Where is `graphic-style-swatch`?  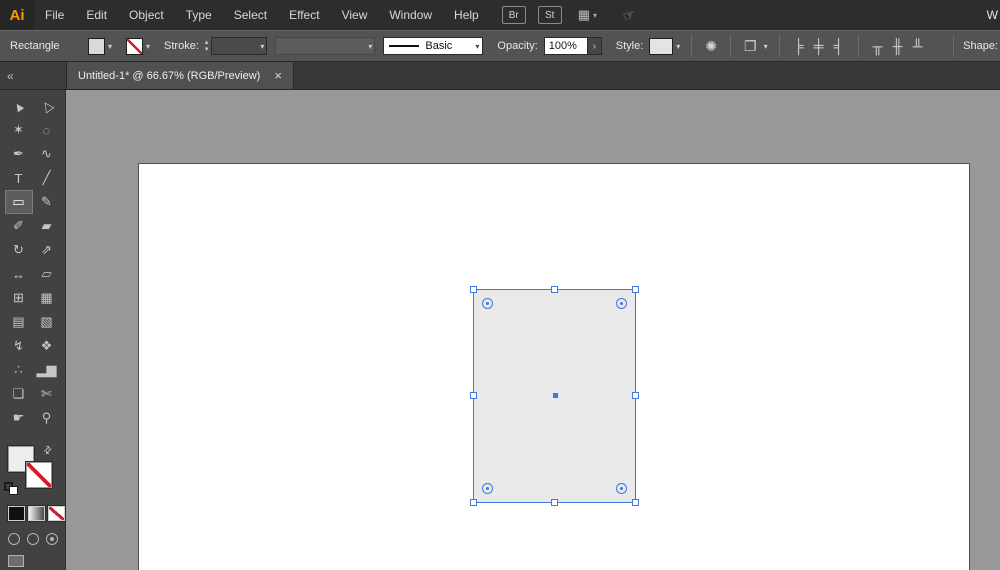
graphic-style-swatch is located at coordinates (661, 46).